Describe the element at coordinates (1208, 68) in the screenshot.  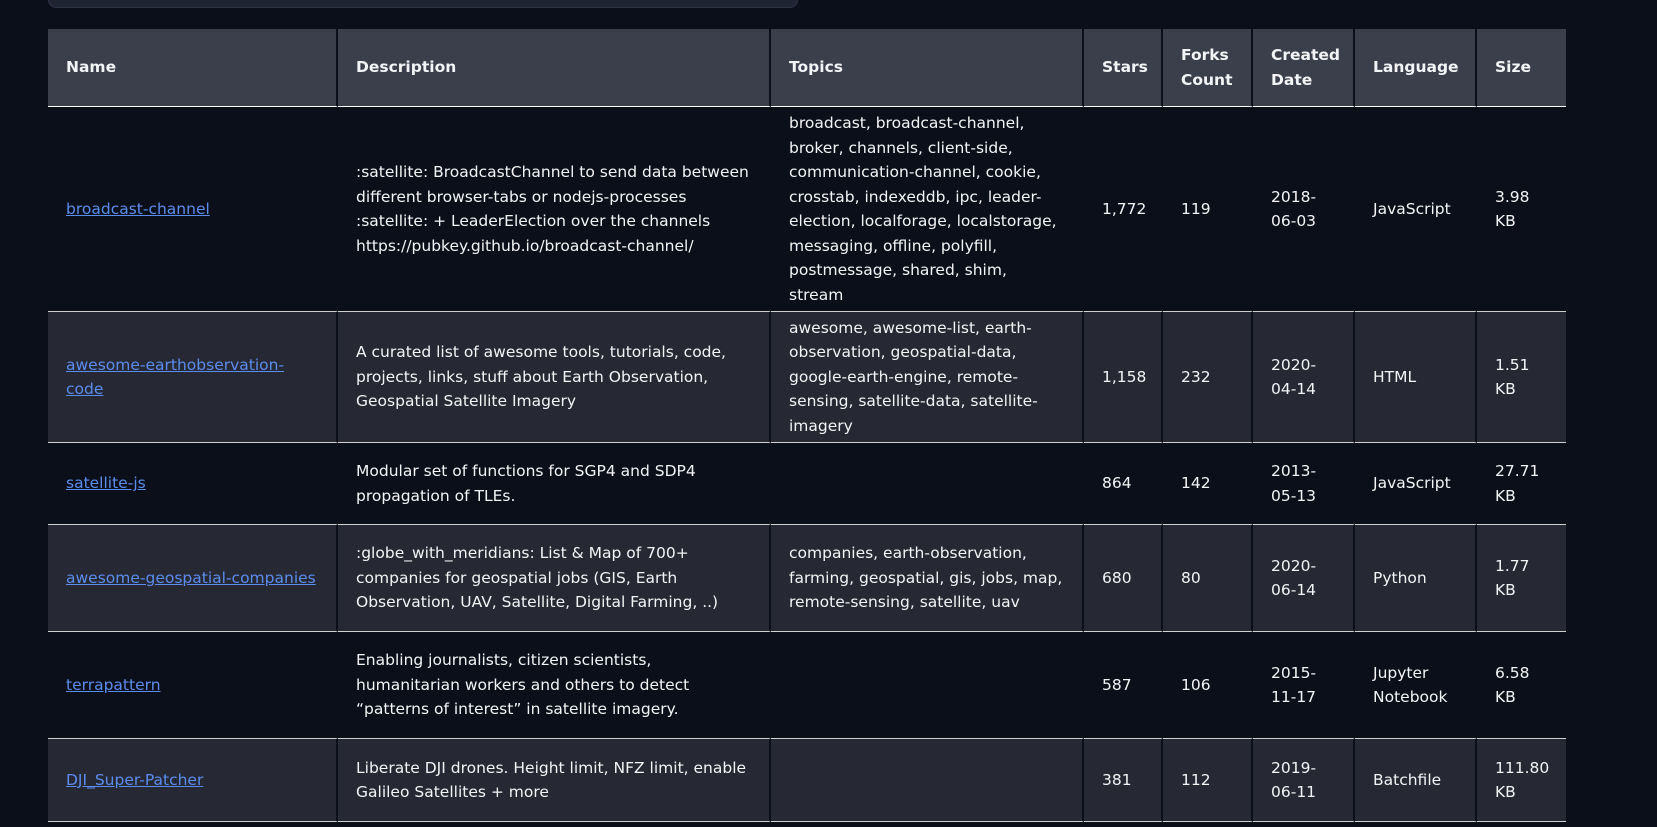
I see `column-header-forks: Forks Count` at that location.